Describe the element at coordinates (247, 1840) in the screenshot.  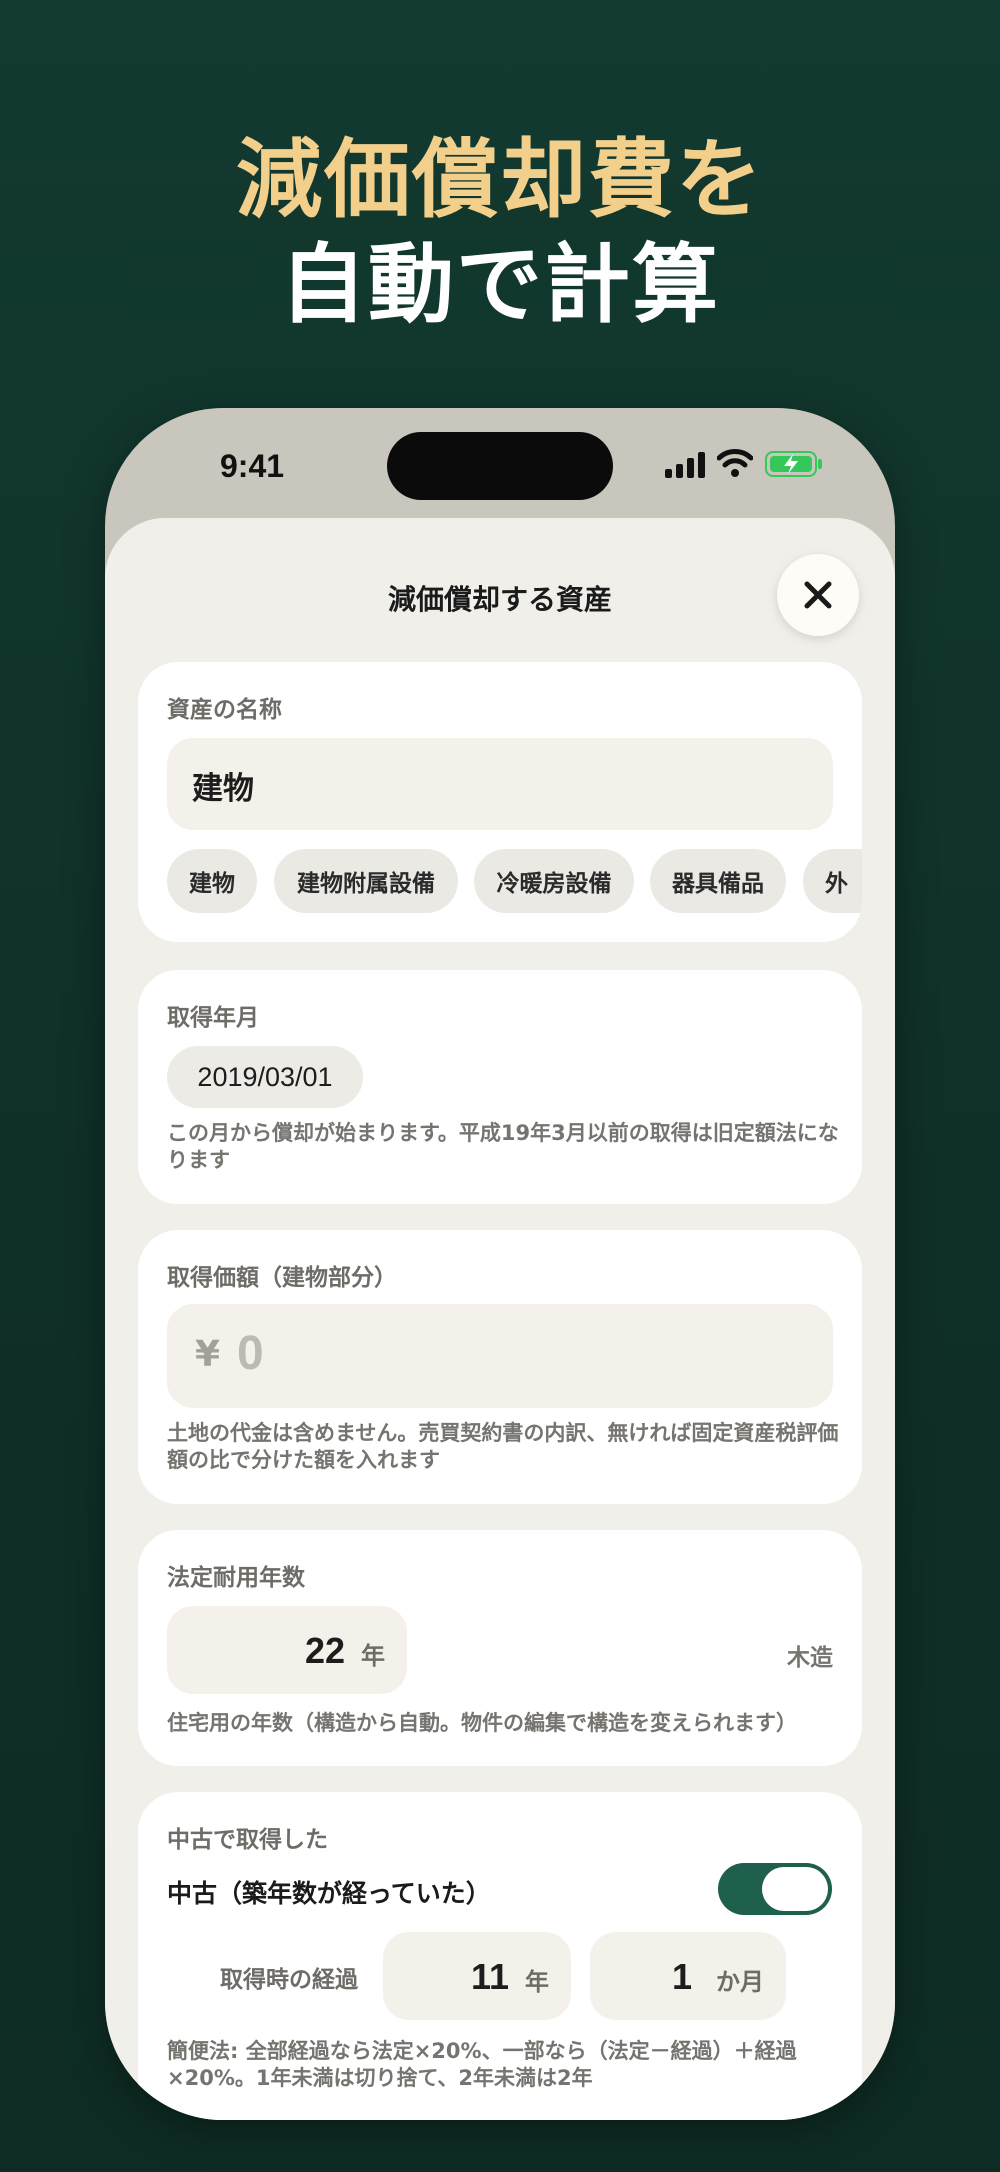
I see `used-asset-label: 中古で取得した` at that location.